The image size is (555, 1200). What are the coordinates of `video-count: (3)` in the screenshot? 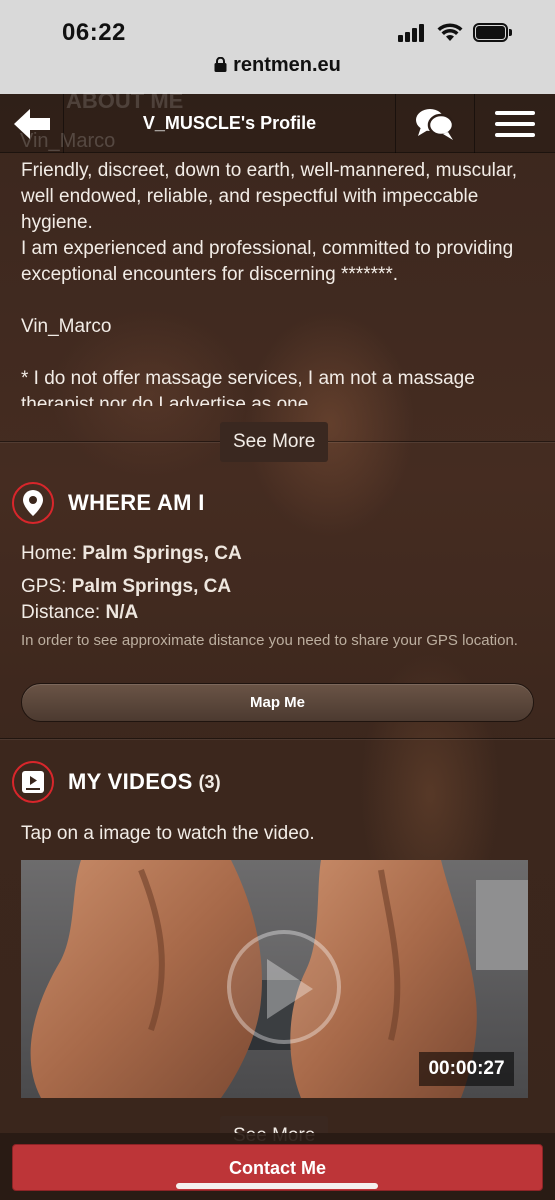 It's located at (209, 781).